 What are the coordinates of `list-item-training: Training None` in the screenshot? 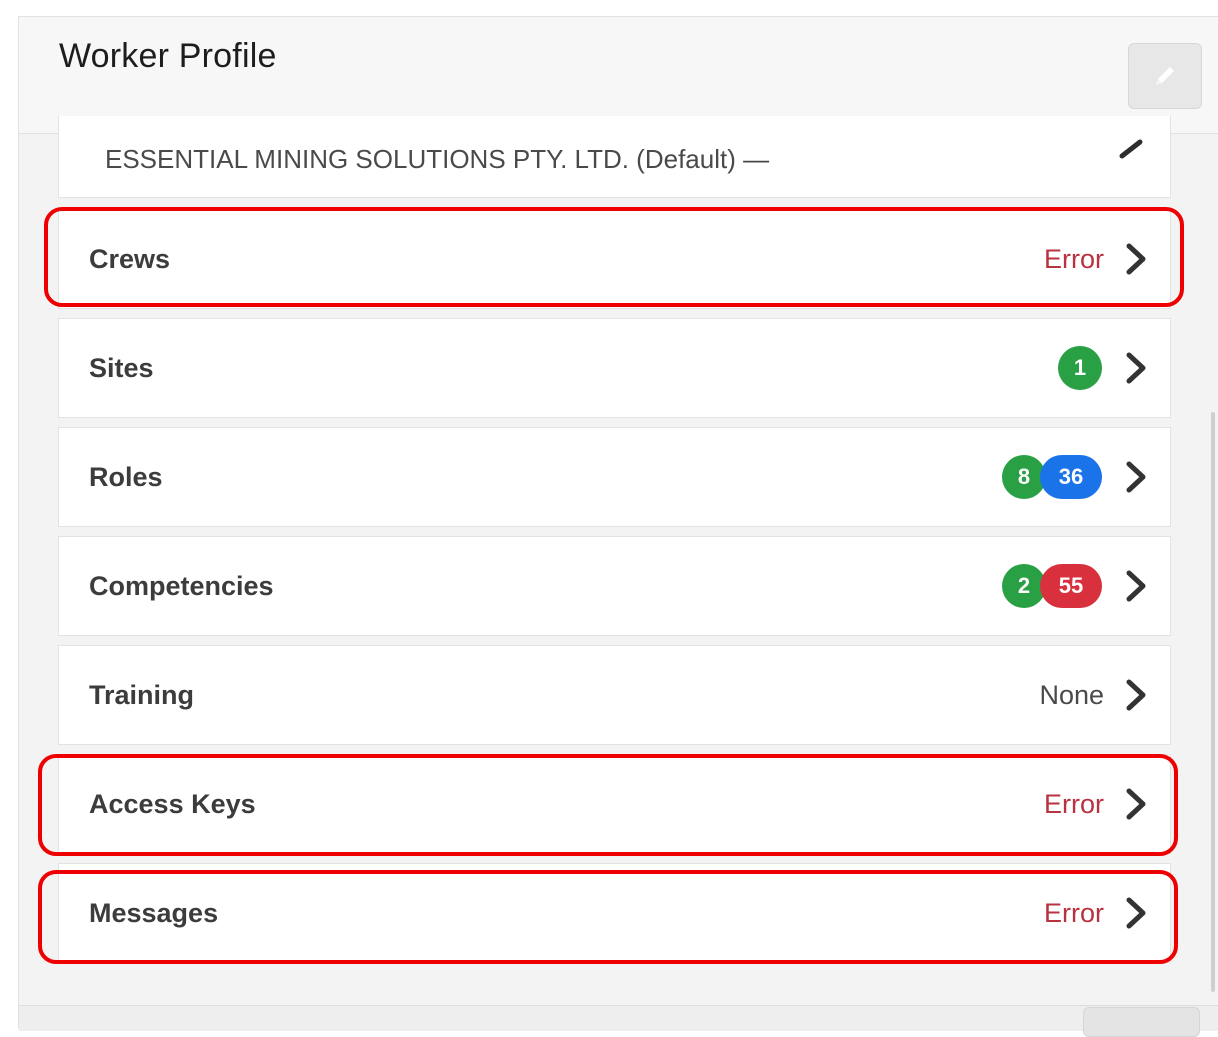 It's located at (614, 695).